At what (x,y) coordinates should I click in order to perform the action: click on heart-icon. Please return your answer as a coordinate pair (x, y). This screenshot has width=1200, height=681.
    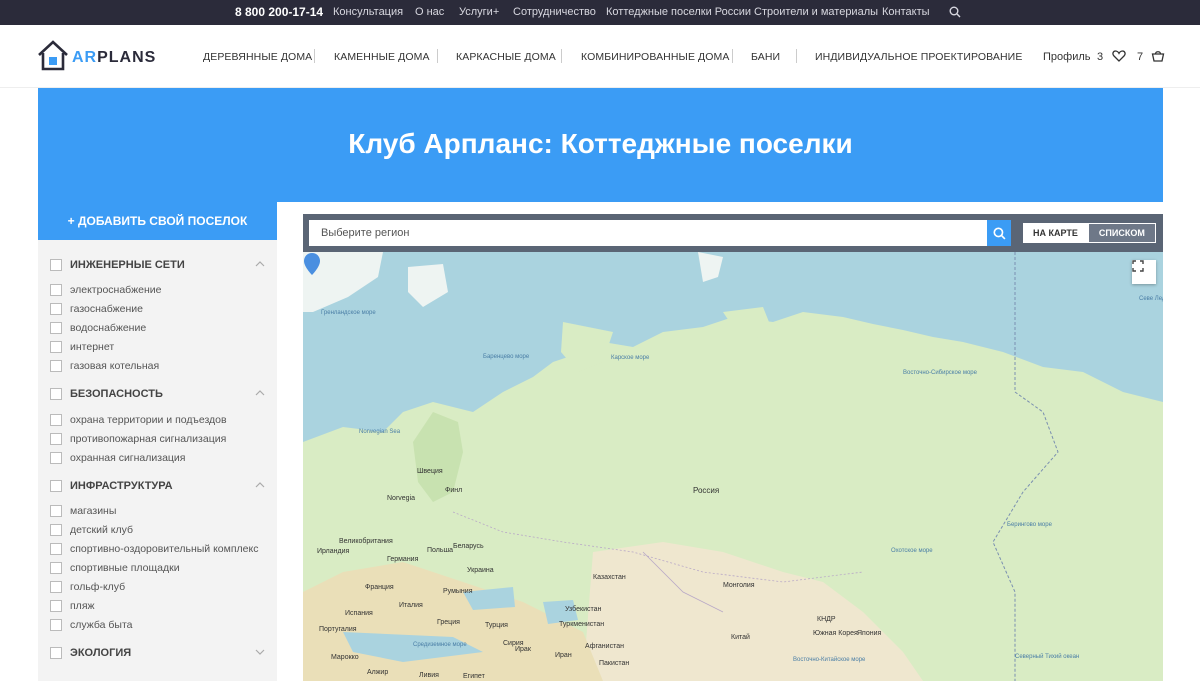
    Looking at the image, I should click on (1119, 56).